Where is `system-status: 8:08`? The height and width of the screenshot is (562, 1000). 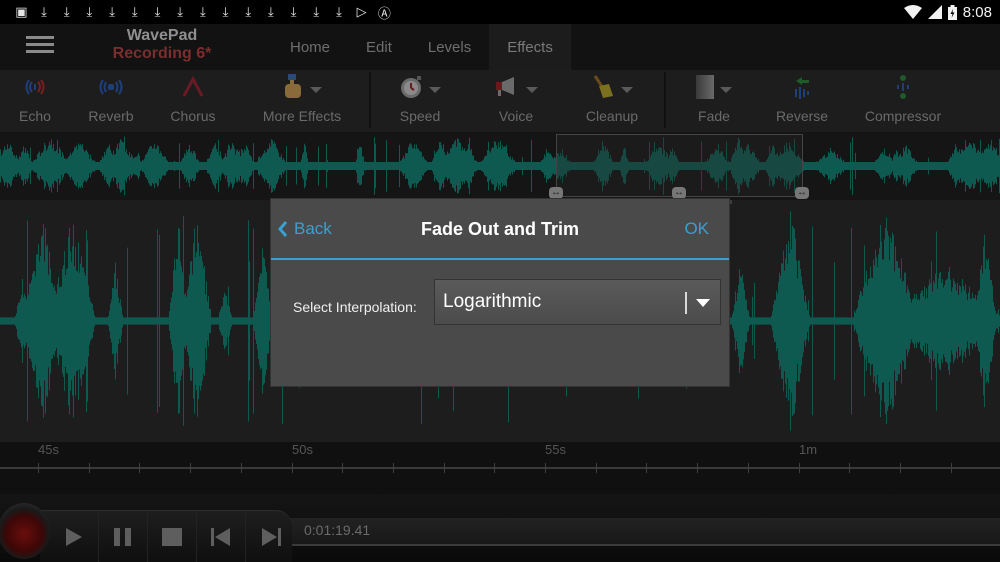
system-status: 8:08 is located at coordinates (947, 12).